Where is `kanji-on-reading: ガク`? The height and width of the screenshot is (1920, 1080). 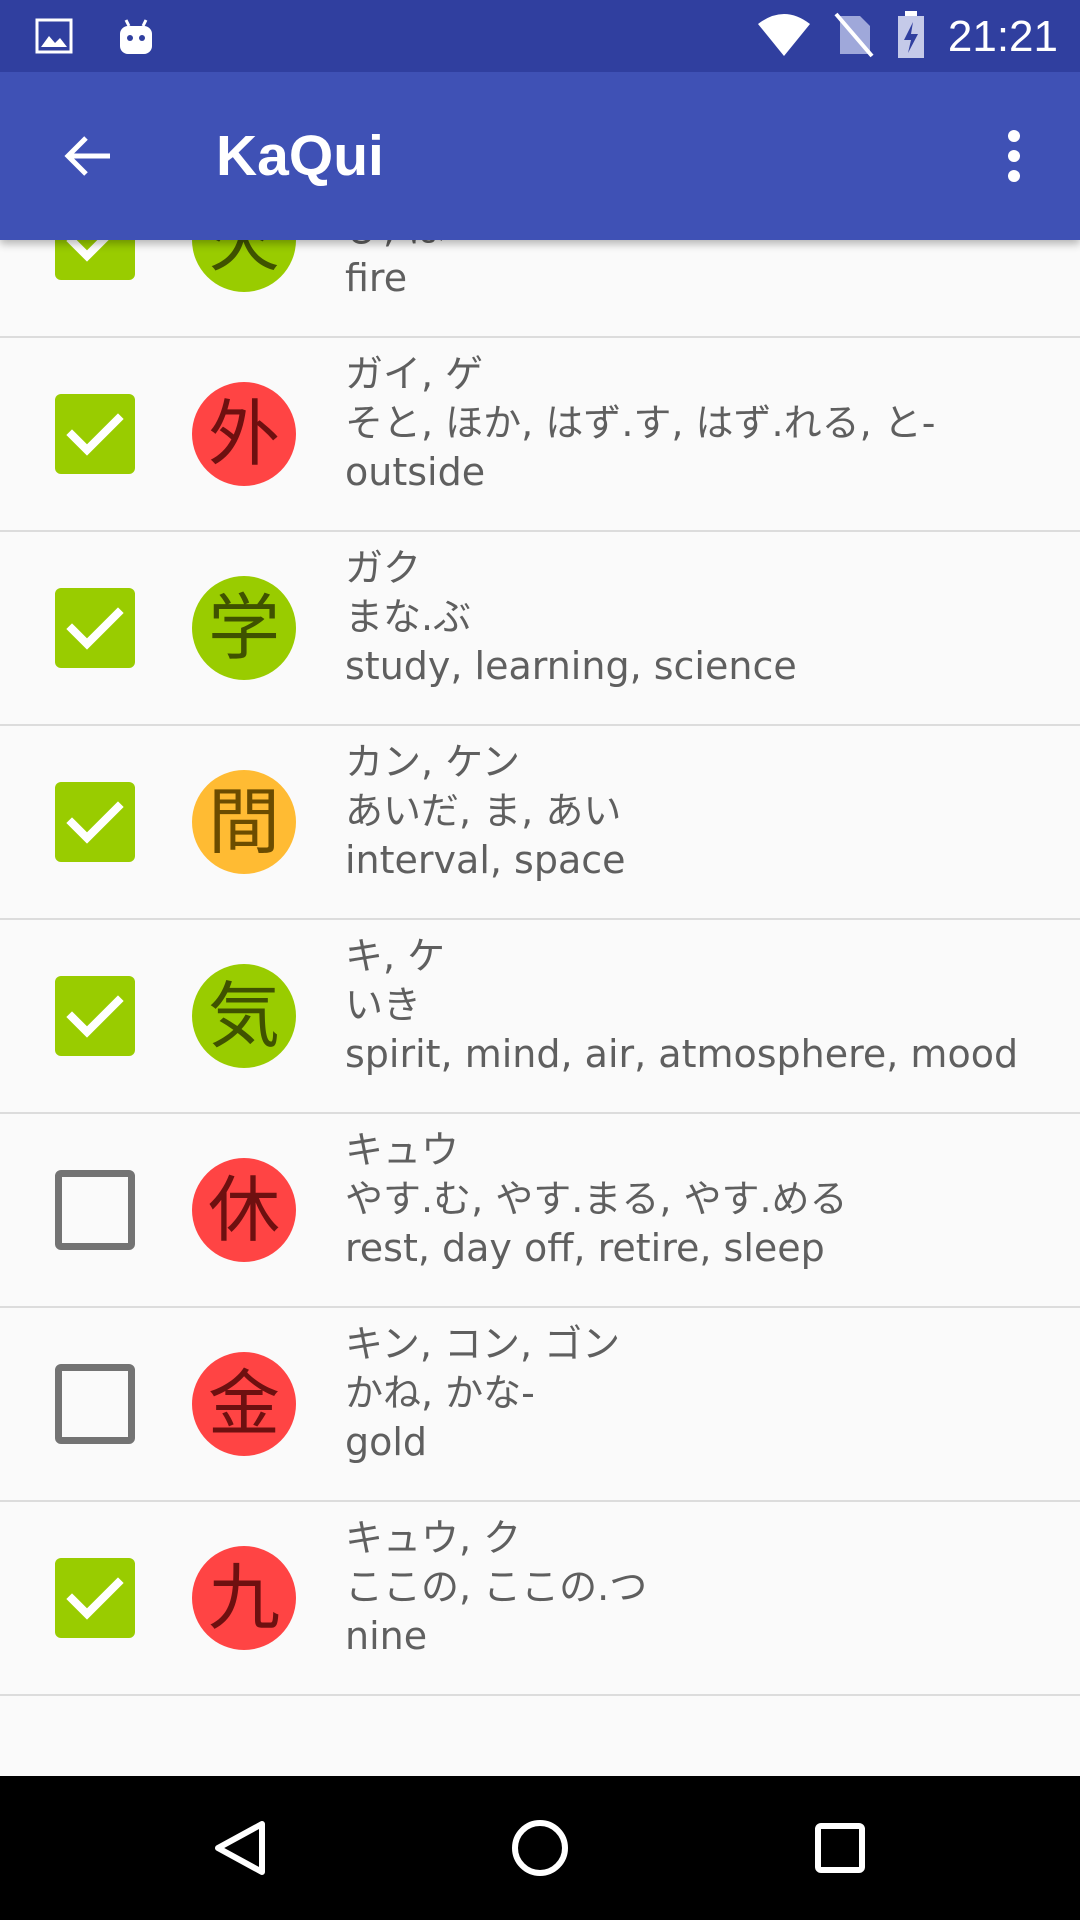 kanji-on-reading: ガク is located at coordinates (383, 568).